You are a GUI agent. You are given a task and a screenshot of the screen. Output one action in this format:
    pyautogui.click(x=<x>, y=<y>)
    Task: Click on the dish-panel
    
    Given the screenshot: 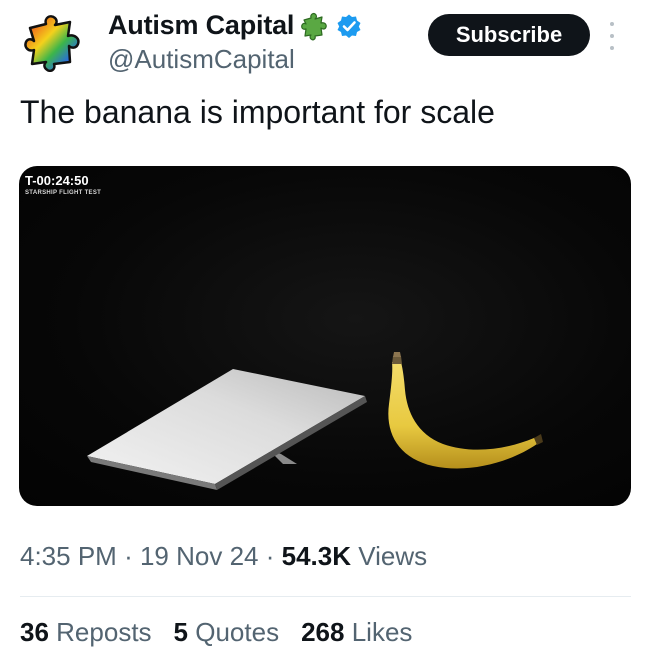 What is the action you would take?
    pyautogui.click(x=227, y=429)
    